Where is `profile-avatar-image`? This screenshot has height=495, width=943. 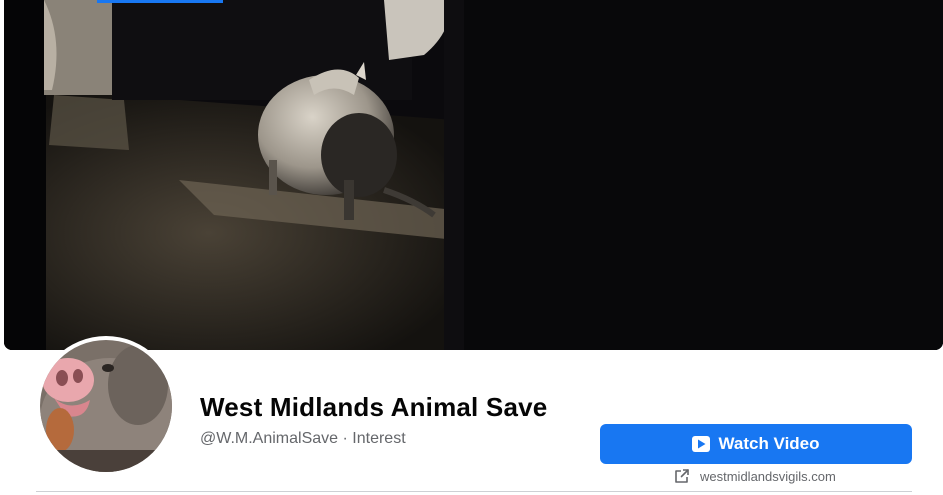 profile-avatar-image is located at coordinates (106, 406).